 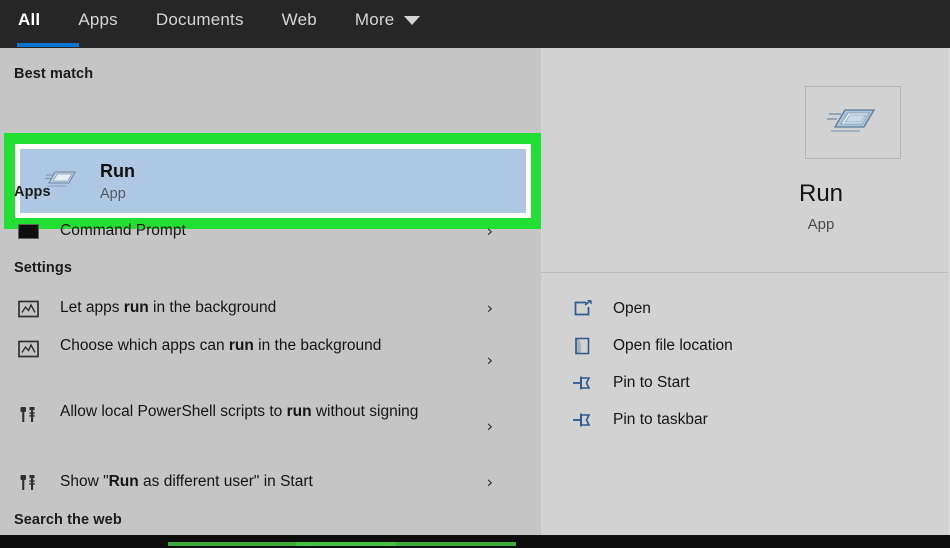 I want to click on chevron-down-icon, so click(x=412, y=20).